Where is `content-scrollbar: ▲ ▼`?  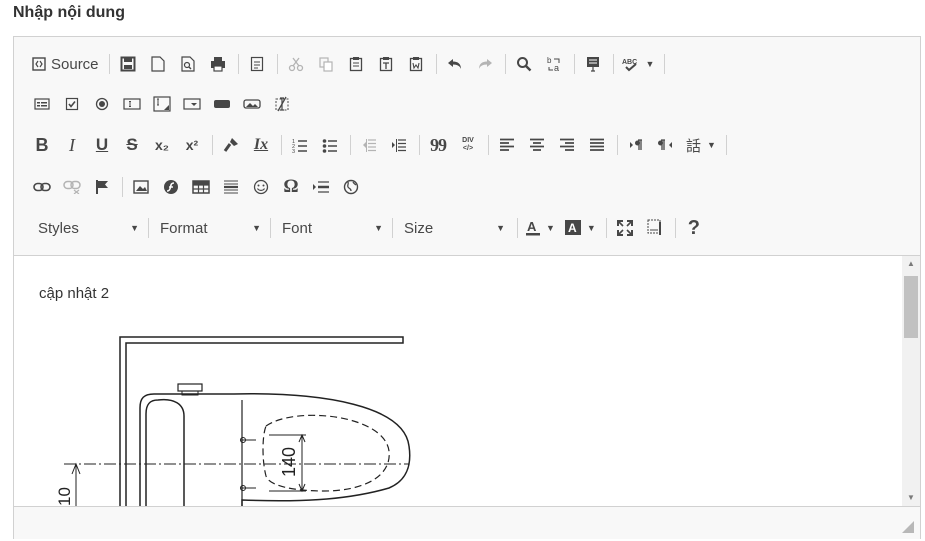 content-scrollbar: ▲ ▼ is located at coordinates (911, 381).